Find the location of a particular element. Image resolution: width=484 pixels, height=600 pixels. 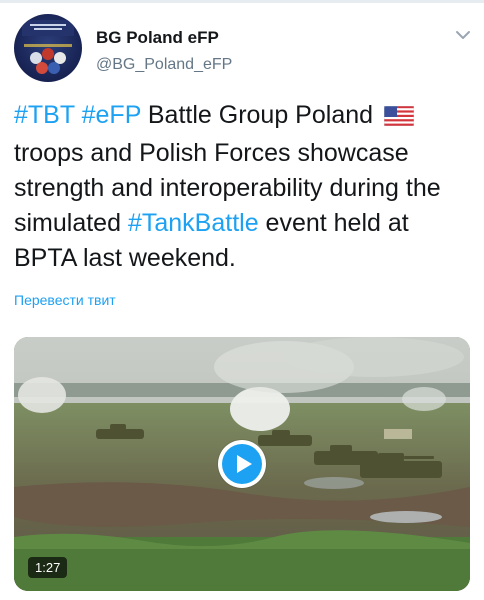

hashtag-tbt: #TBT is located at coordinates (44, 115).